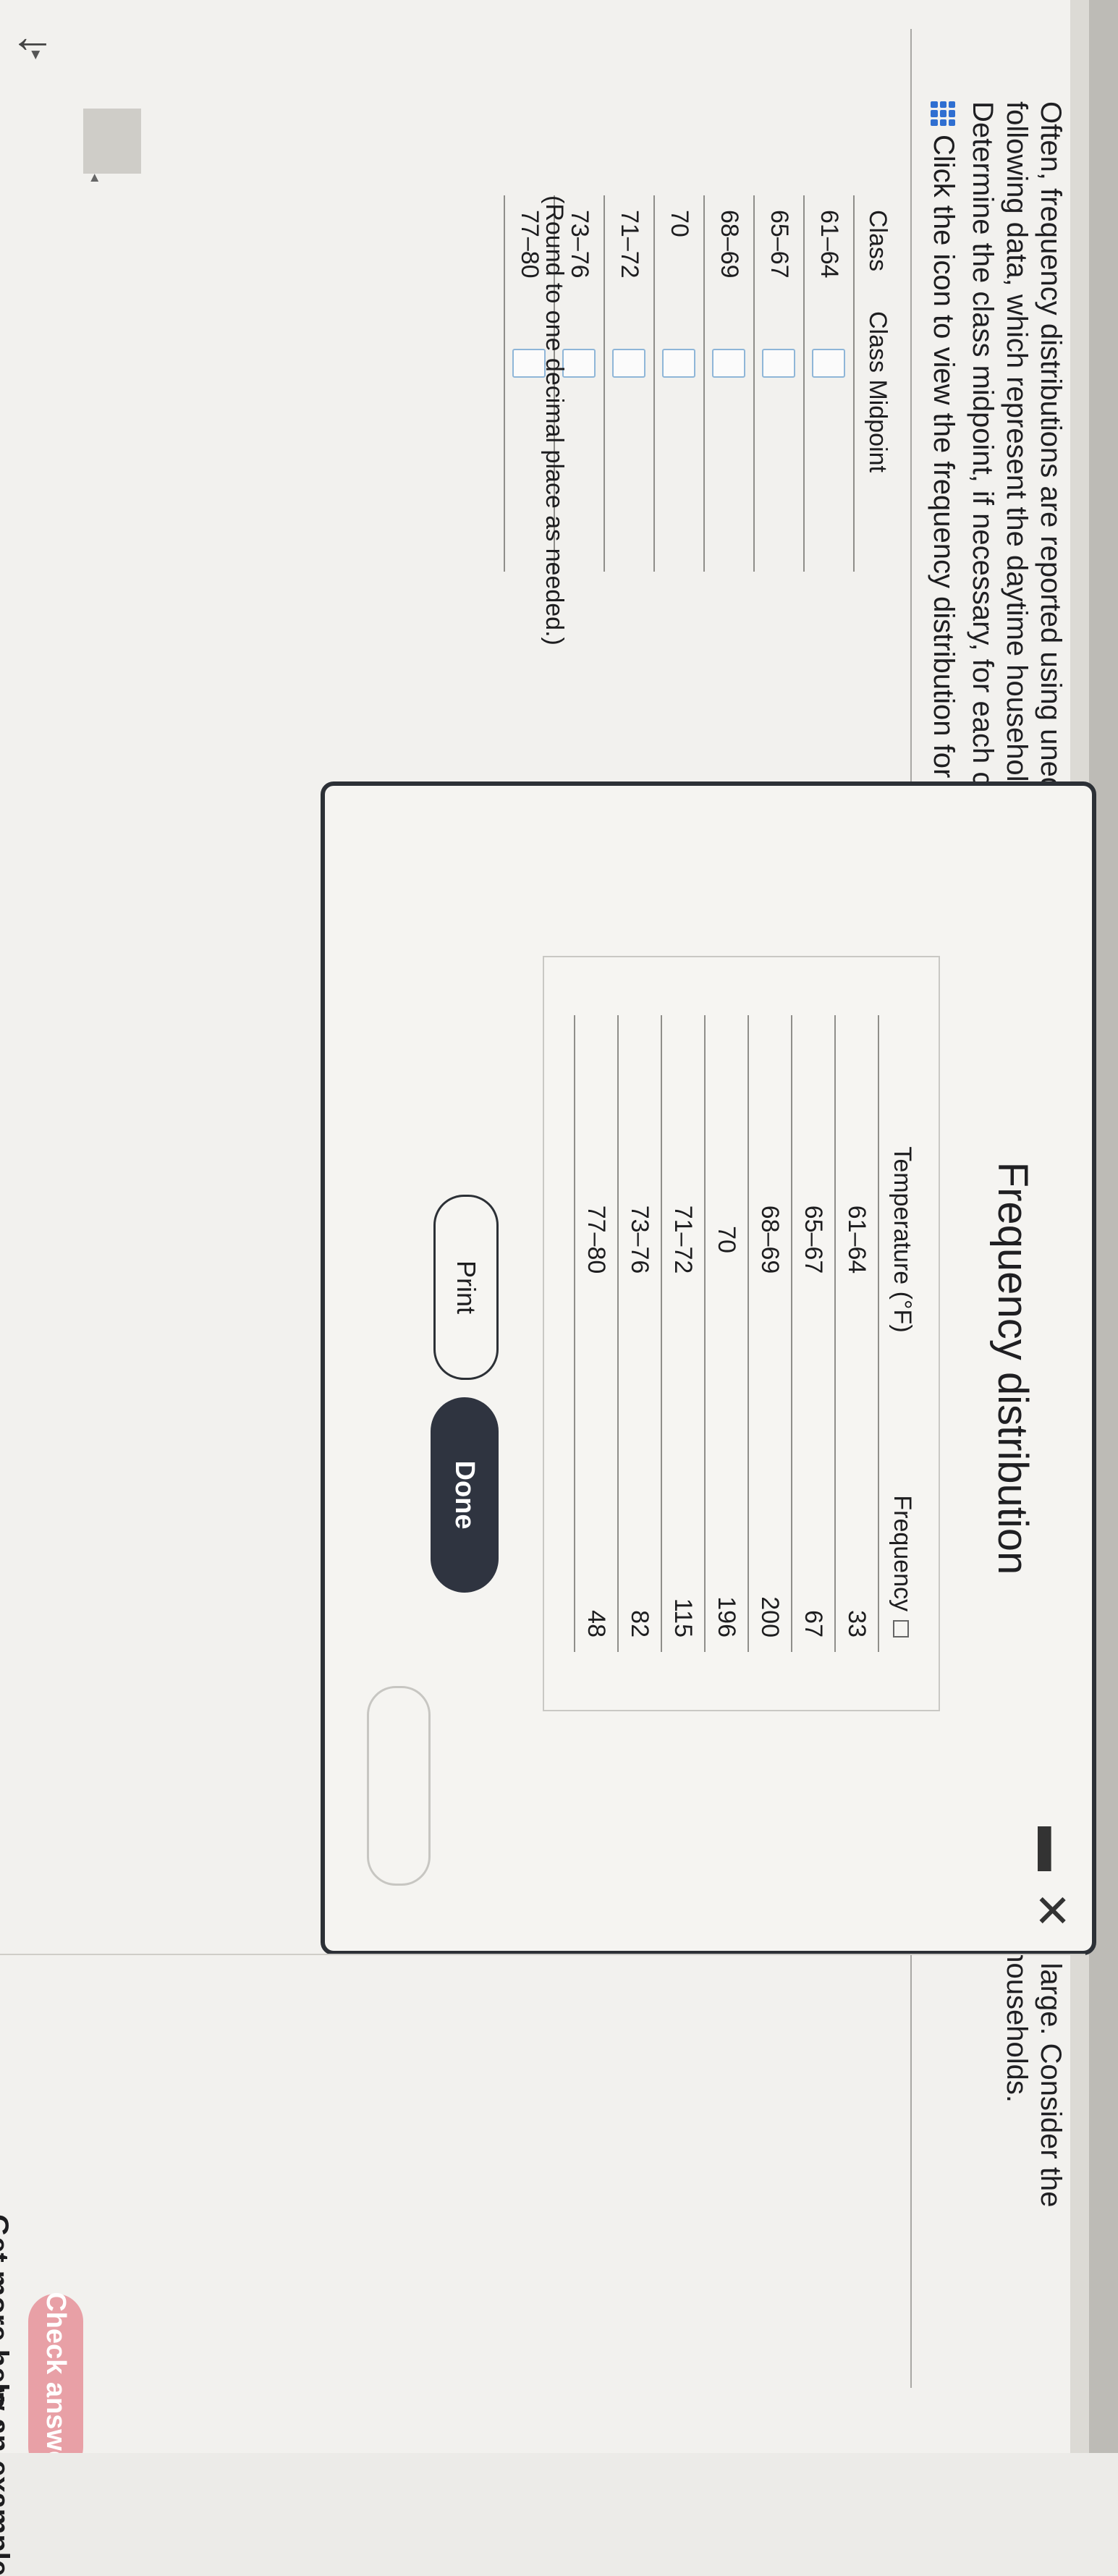 Image resolution: width=1118 pixels, height=2576 pixels. Describe the element at coordinates (729, 244) in the screenshot. I see `class-cell: 68–69` at that location.